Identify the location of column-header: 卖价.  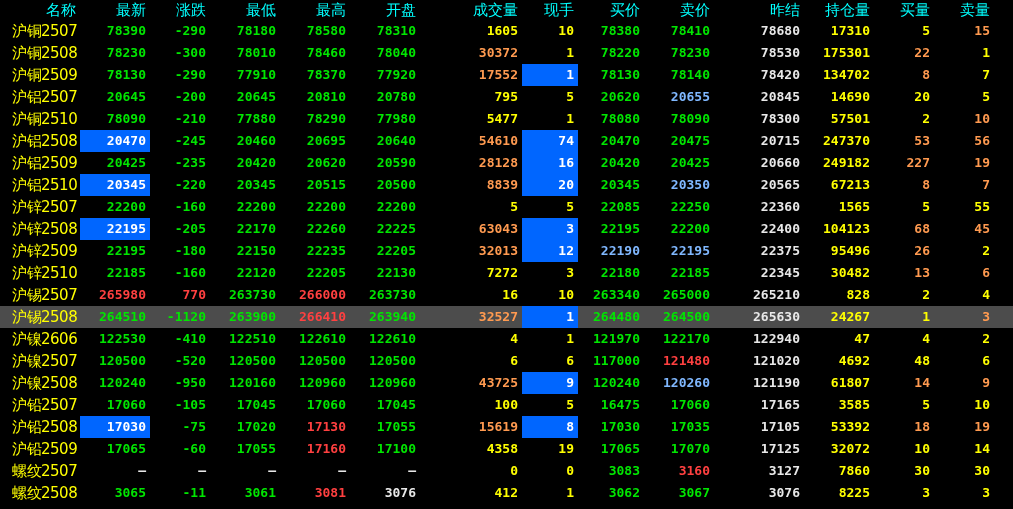
(679, 10).